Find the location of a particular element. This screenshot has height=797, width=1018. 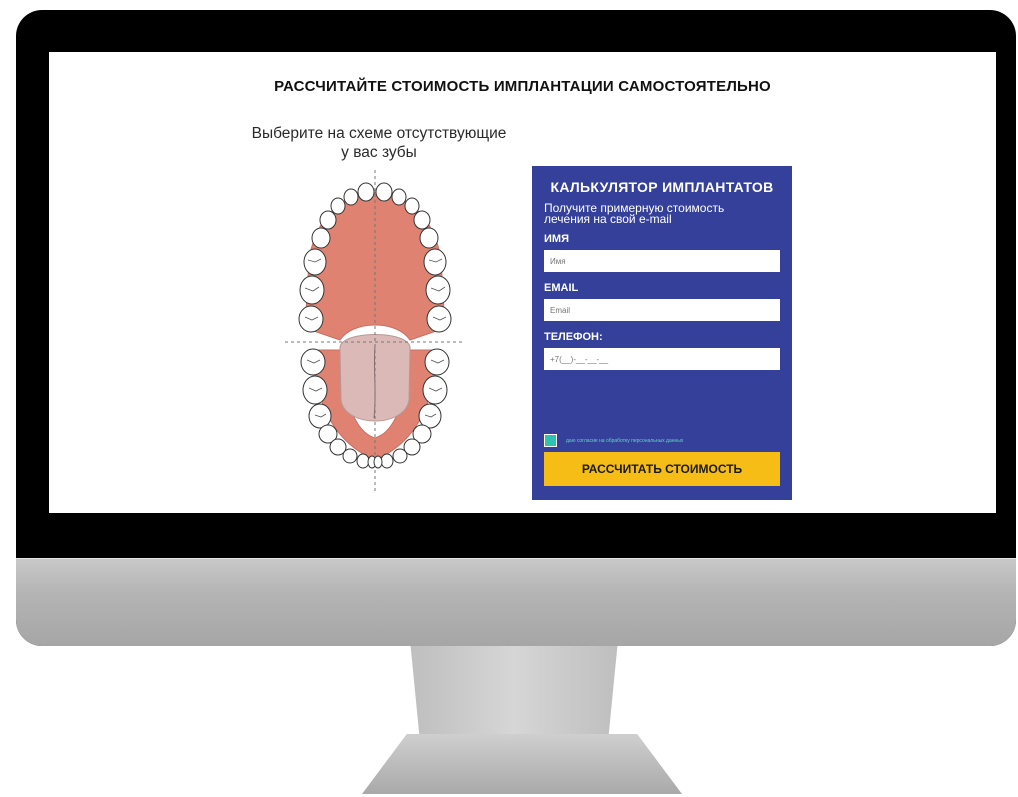

consent-checkbox is located at coordinates (550, 440).